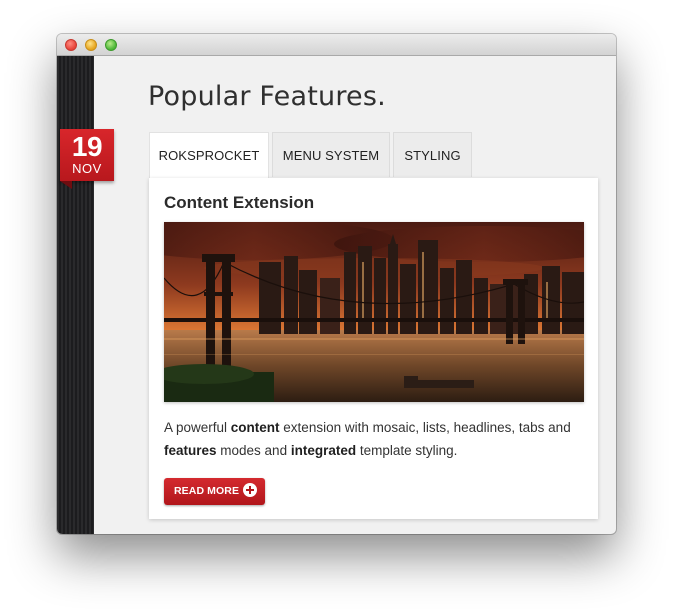 The image size is (673, 614). I want to click on date-day: 19, so click(87, 146).